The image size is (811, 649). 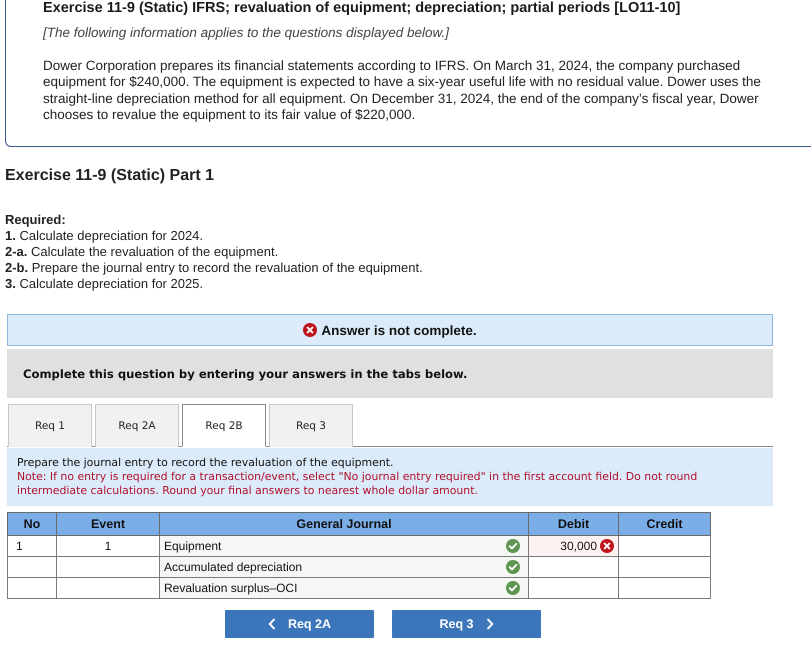 I want to click on instruction-text: Complete this question by entering your answers in the tabs below., so click(x=245, y=373).